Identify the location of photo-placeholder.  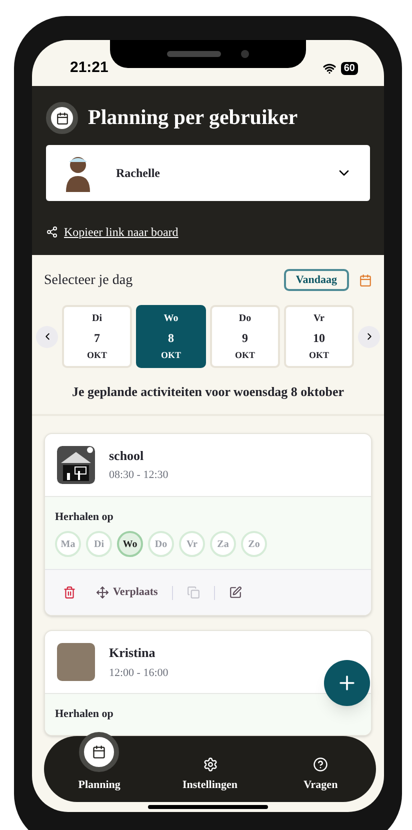
(76, 662).